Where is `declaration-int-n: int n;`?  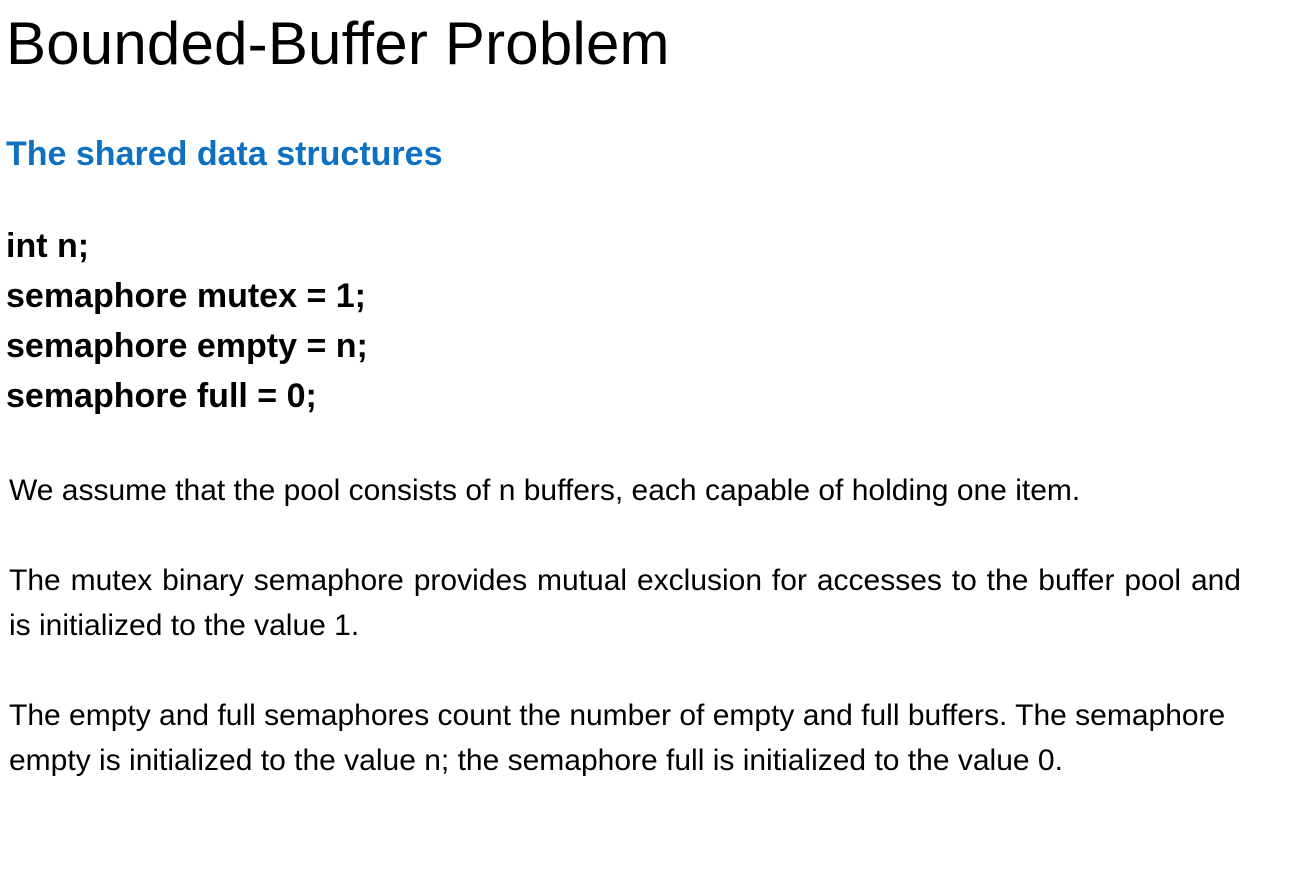 declaration-int-n: int n; is located at coordinates (48, 246).